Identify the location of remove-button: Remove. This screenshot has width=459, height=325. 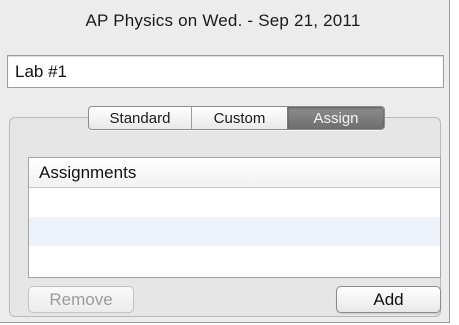
(81, 299).